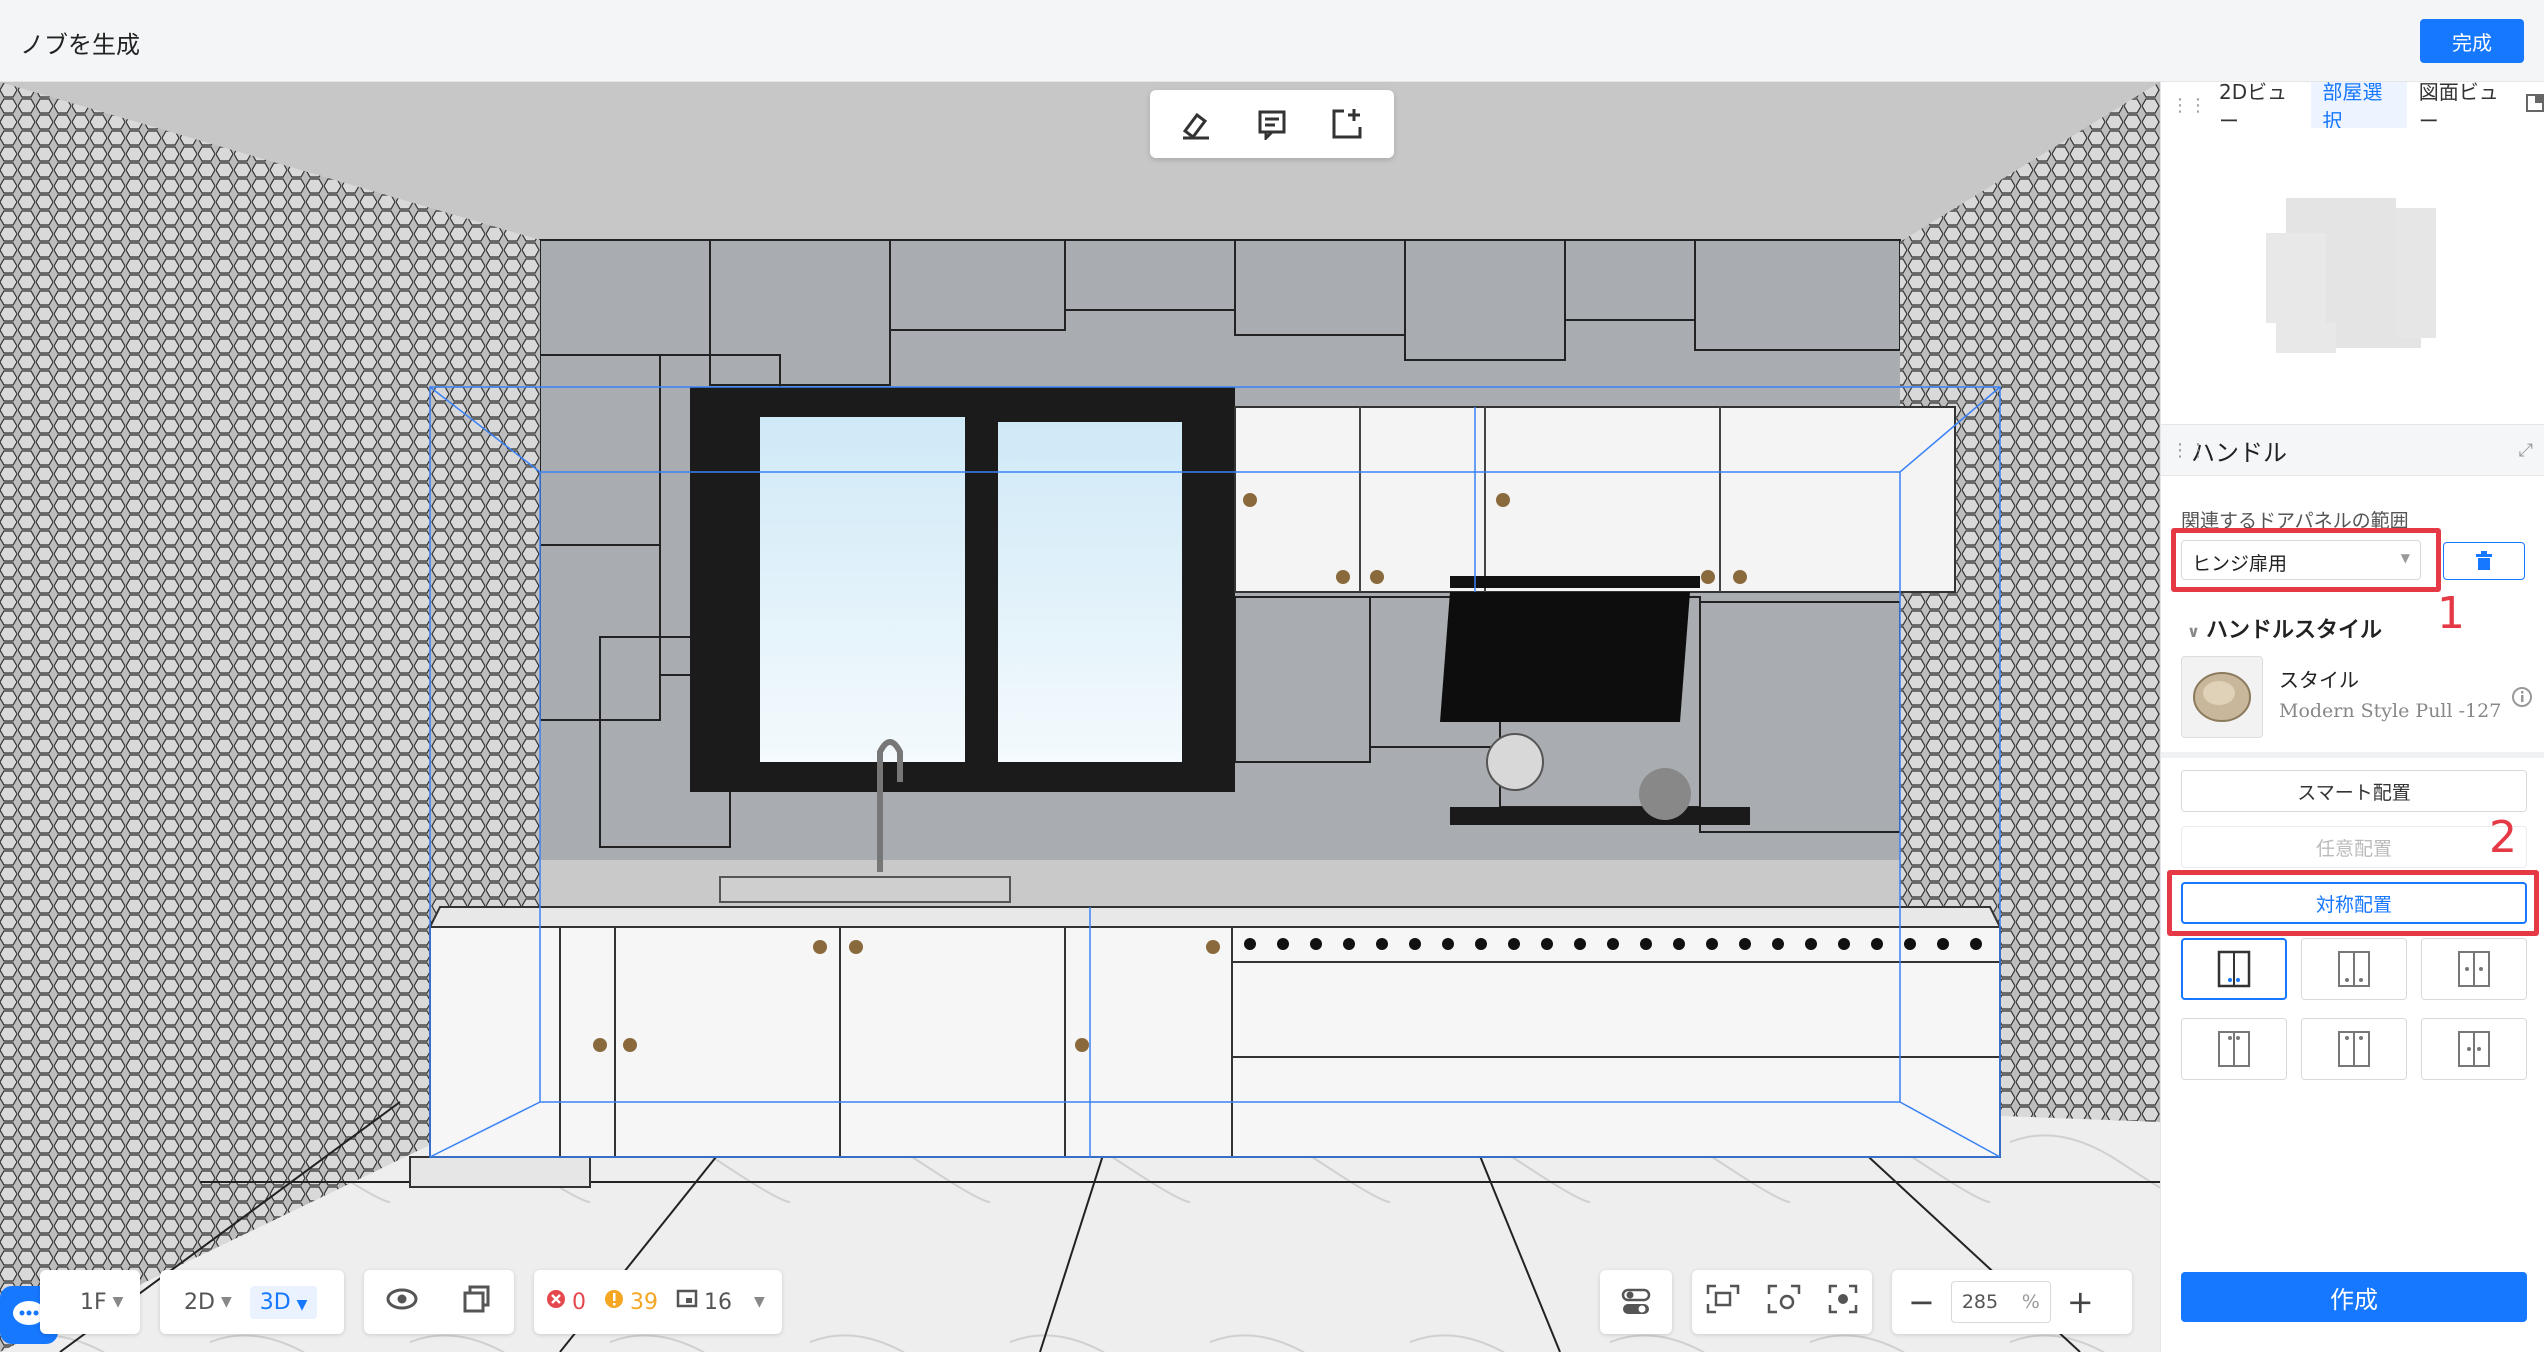  Describe the element at coordinates (2354, 791) in the screenshot. I see `smart-placement-button: スマート配置` at that location.